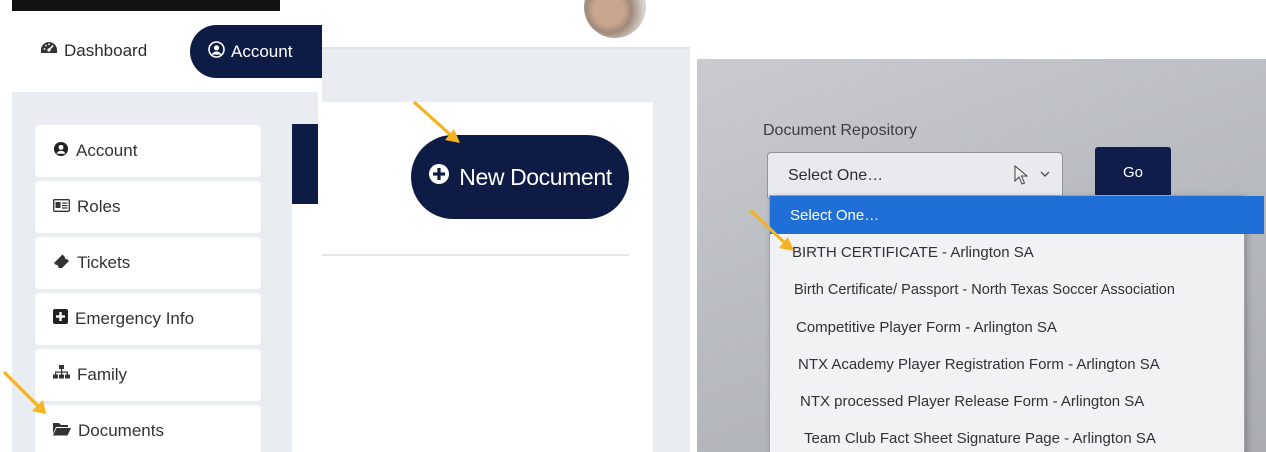 This screenshot has height=452, width=1266. What do you see at coordinates (439, 177) in the screenshot?
I see `plus-circle-icon` at bounding box center [439, 177].